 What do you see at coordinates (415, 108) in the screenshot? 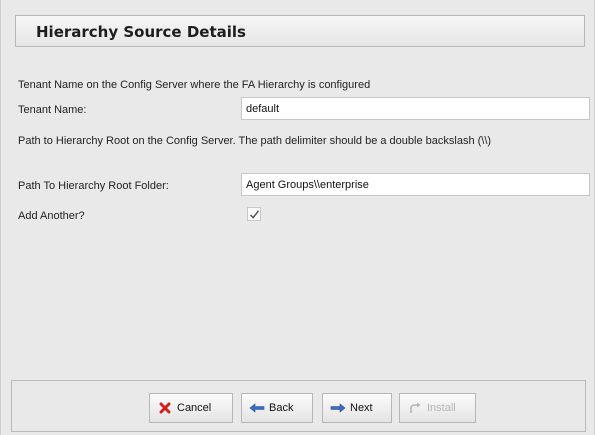
I see `tenant-name-input` at bounding box center [415, 108].